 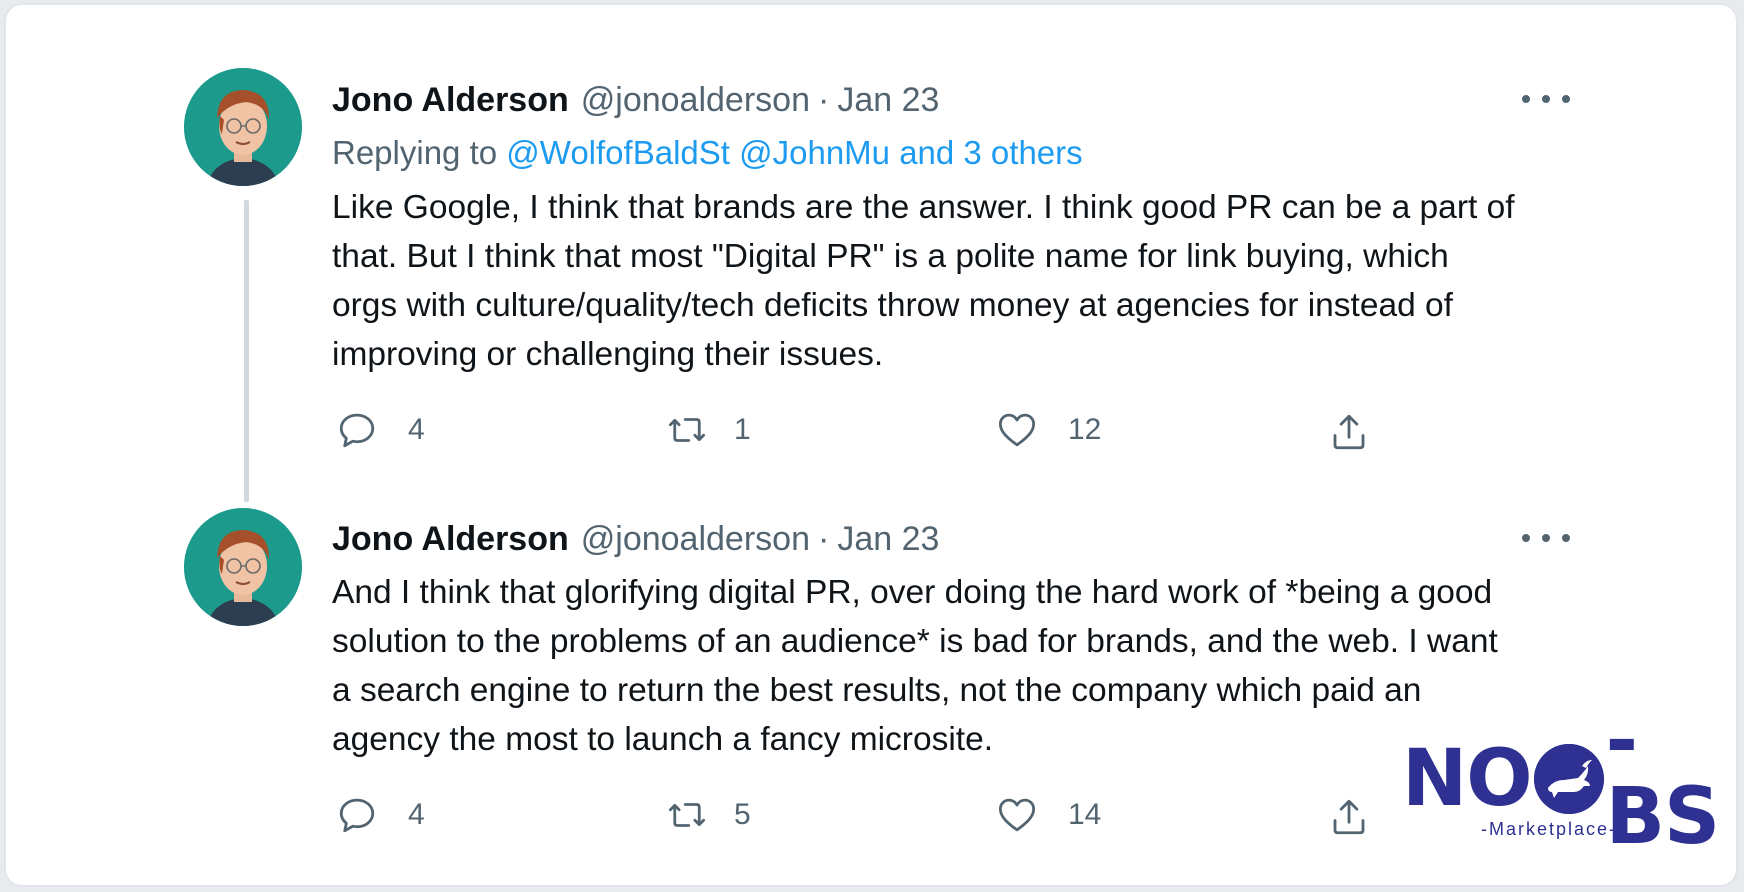 What do you see at coordinates (742, 429) in the screenshot?
I see `retweet-count: 1` at bounding box center [742, 429].